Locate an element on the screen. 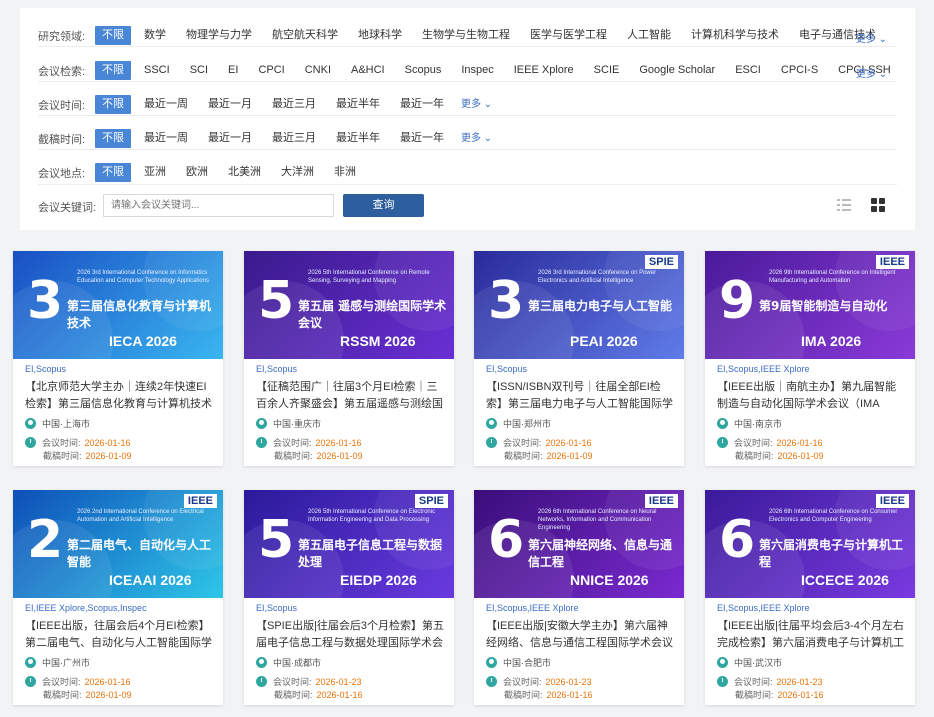  conference-location: 中国·成都市 is located at coordinates (288, 662).